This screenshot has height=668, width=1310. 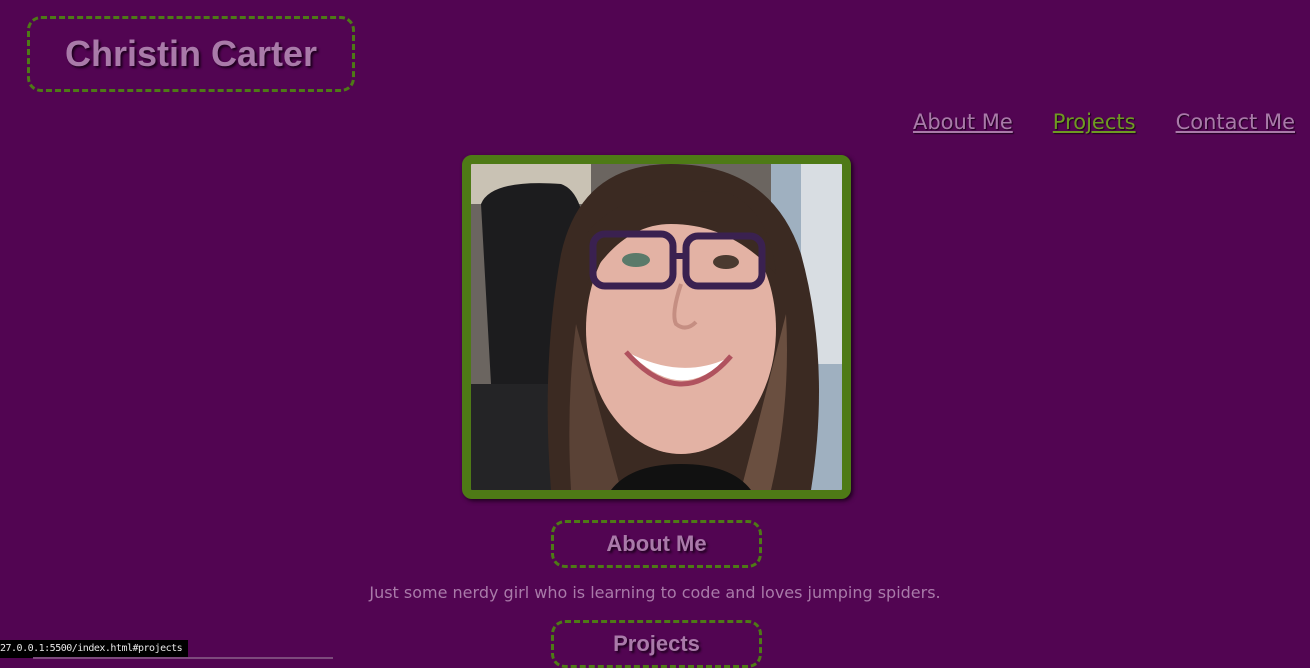 I want to click on about-me-heading: About Me, so click(x=656, y=544).